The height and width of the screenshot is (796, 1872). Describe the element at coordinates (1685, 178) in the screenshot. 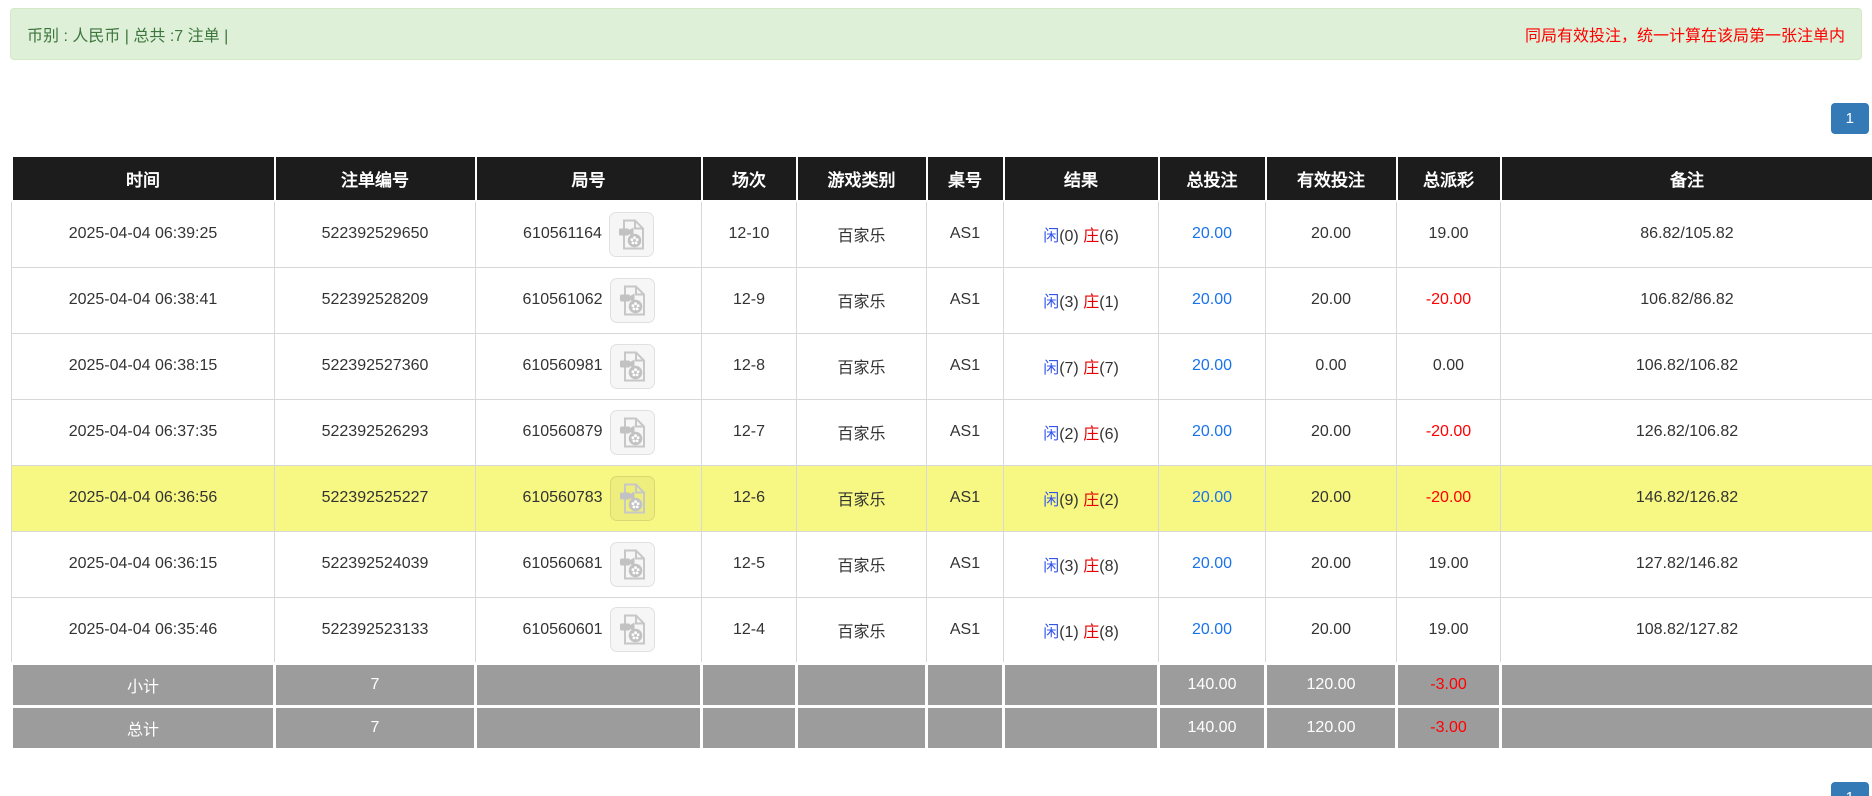

I see `col-remark: 备注` at that location.